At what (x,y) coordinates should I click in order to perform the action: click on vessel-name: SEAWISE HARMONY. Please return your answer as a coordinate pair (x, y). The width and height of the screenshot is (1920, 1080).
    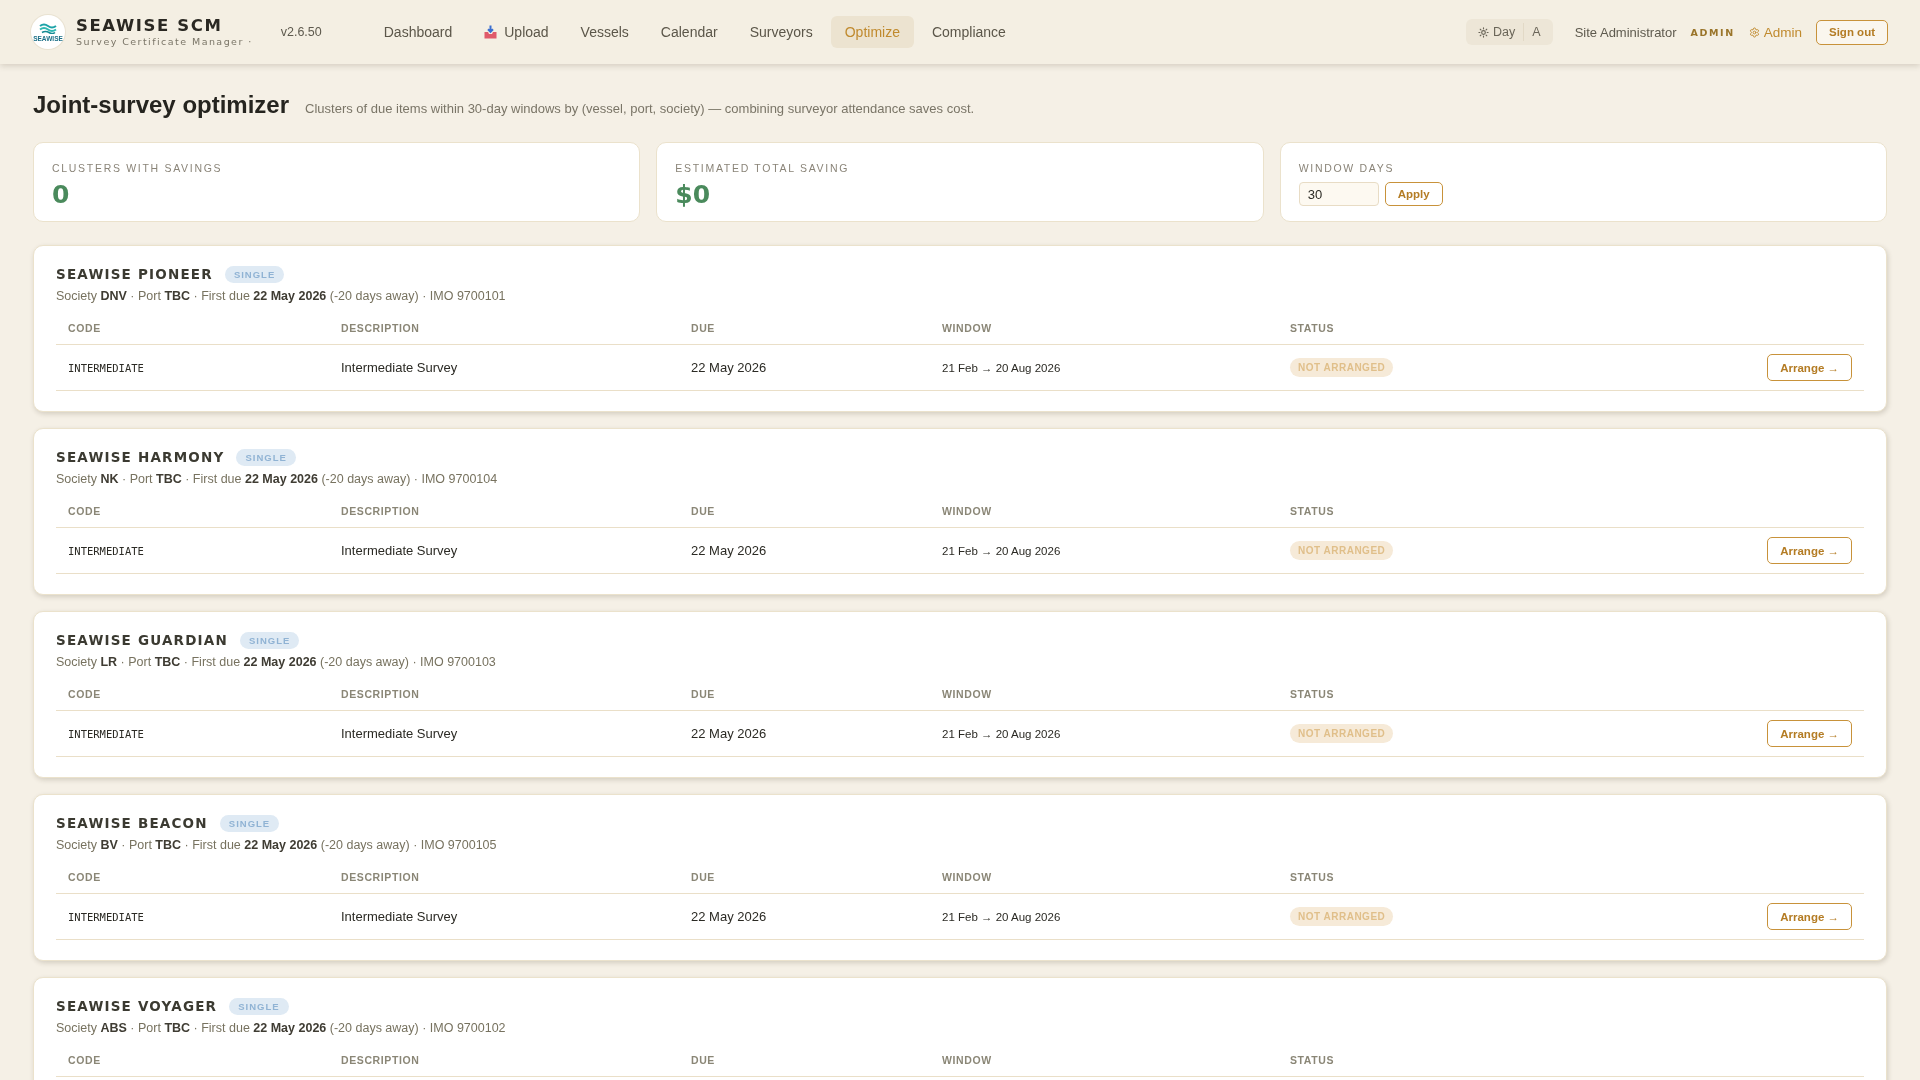
    Looking at the image, I should click on (140, 457).